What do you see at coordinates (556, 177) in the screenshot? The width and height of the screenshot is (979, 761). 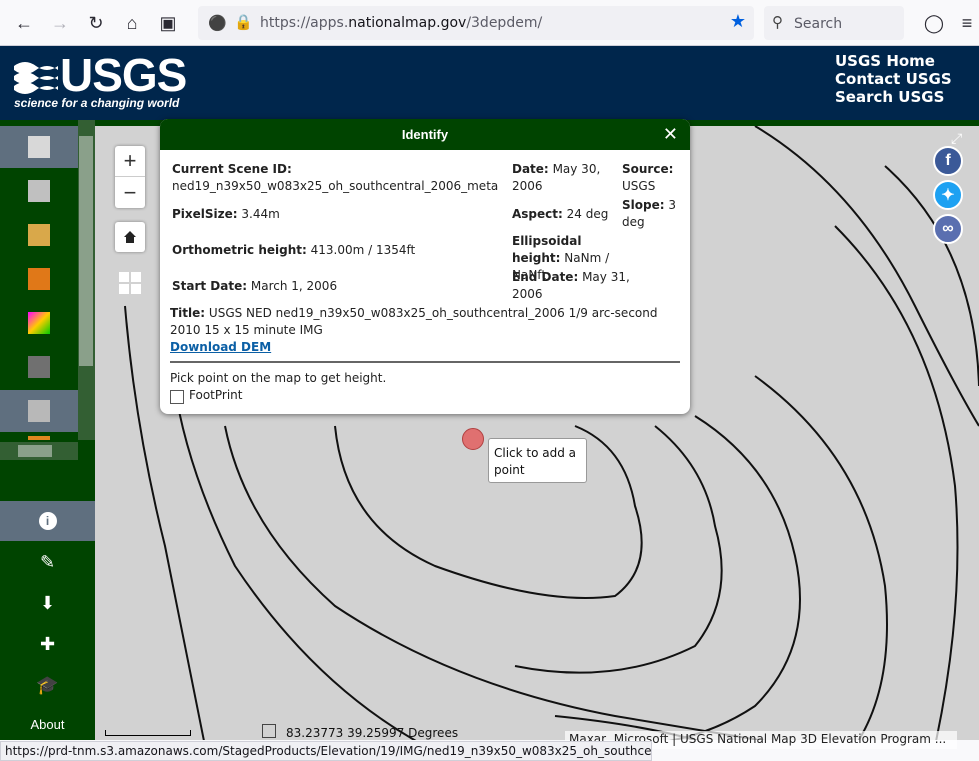 I see `date-field: Date: May 30, 2006` at bounding box center [556, 177].